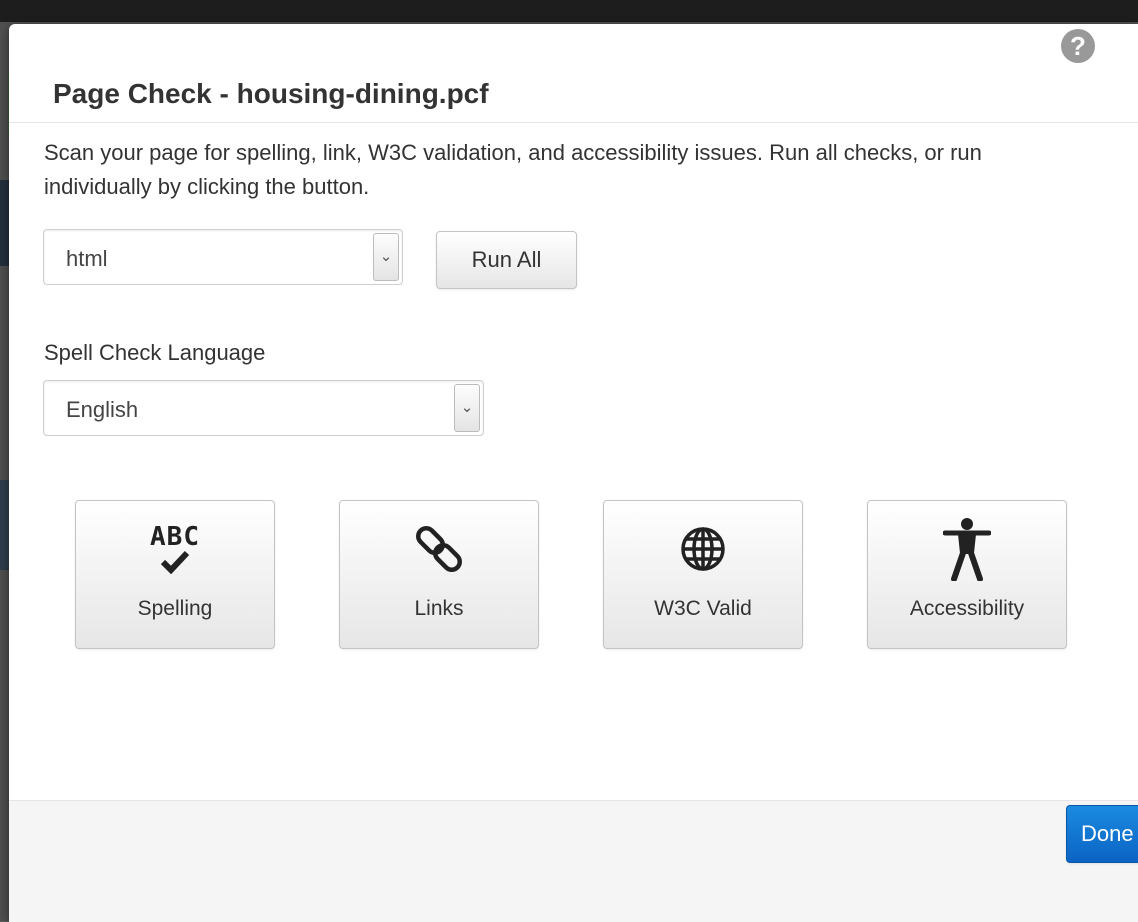 Image resolution: width=1138 pixels, height=922 pixels. I want to click on spelling-check-button: ABC Spelling, so click(175, 574).